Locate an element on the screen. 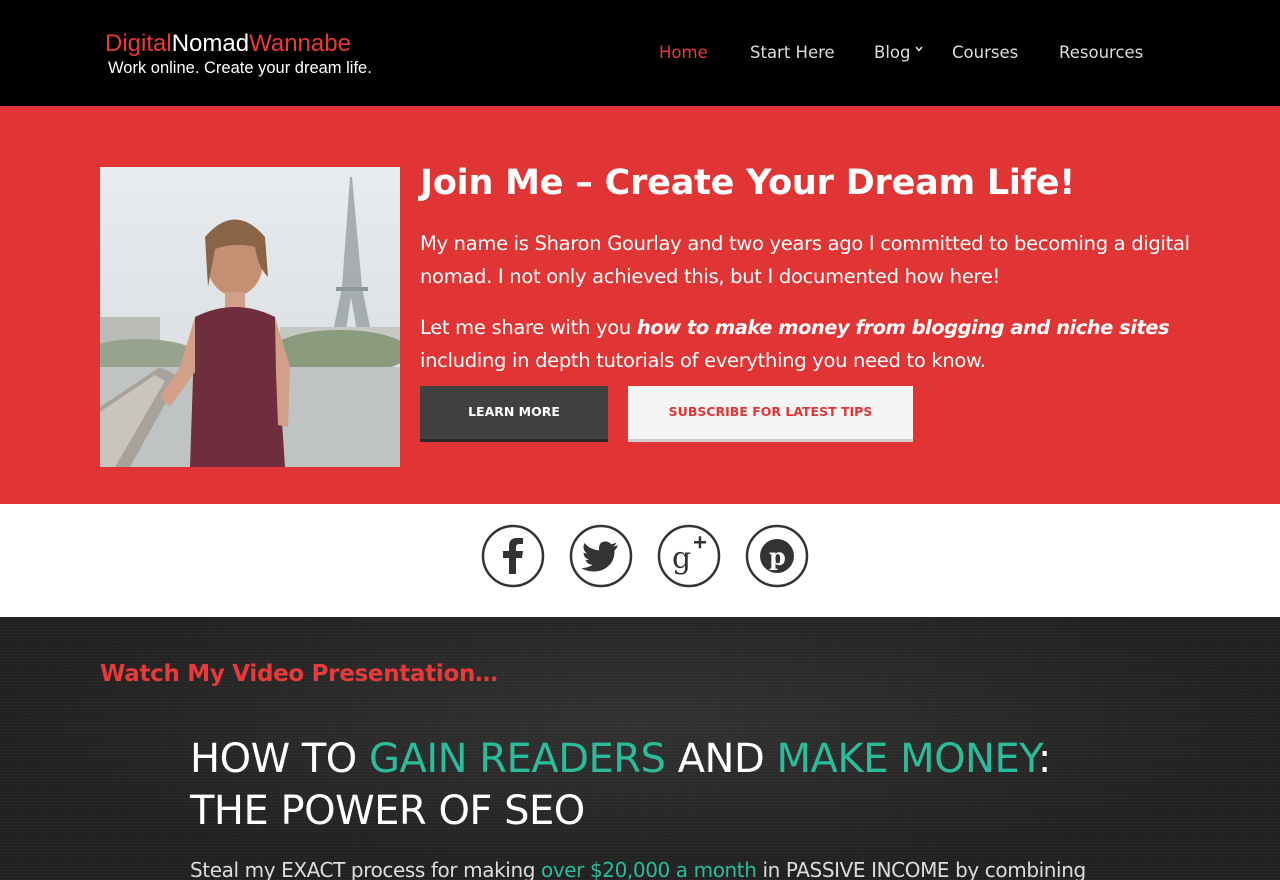 Image resolution: width=1280 pixels, height=880 pixels. seo-headline-line1: HOW TO GAIN READERS AND MAKE MONEY: is located at coordinates (620, 759).